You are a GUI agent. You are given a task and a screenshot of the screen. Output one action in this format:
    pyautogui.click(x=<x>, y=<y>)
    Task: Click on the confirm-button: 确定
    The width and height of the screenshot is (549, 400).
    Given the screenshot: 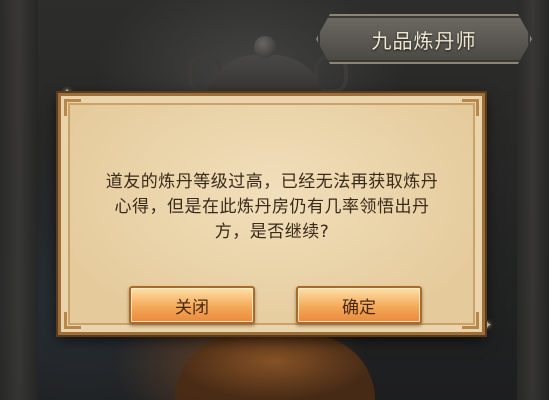 What is the action you would take?
    pyautogui.click(x=359, y=305)
    